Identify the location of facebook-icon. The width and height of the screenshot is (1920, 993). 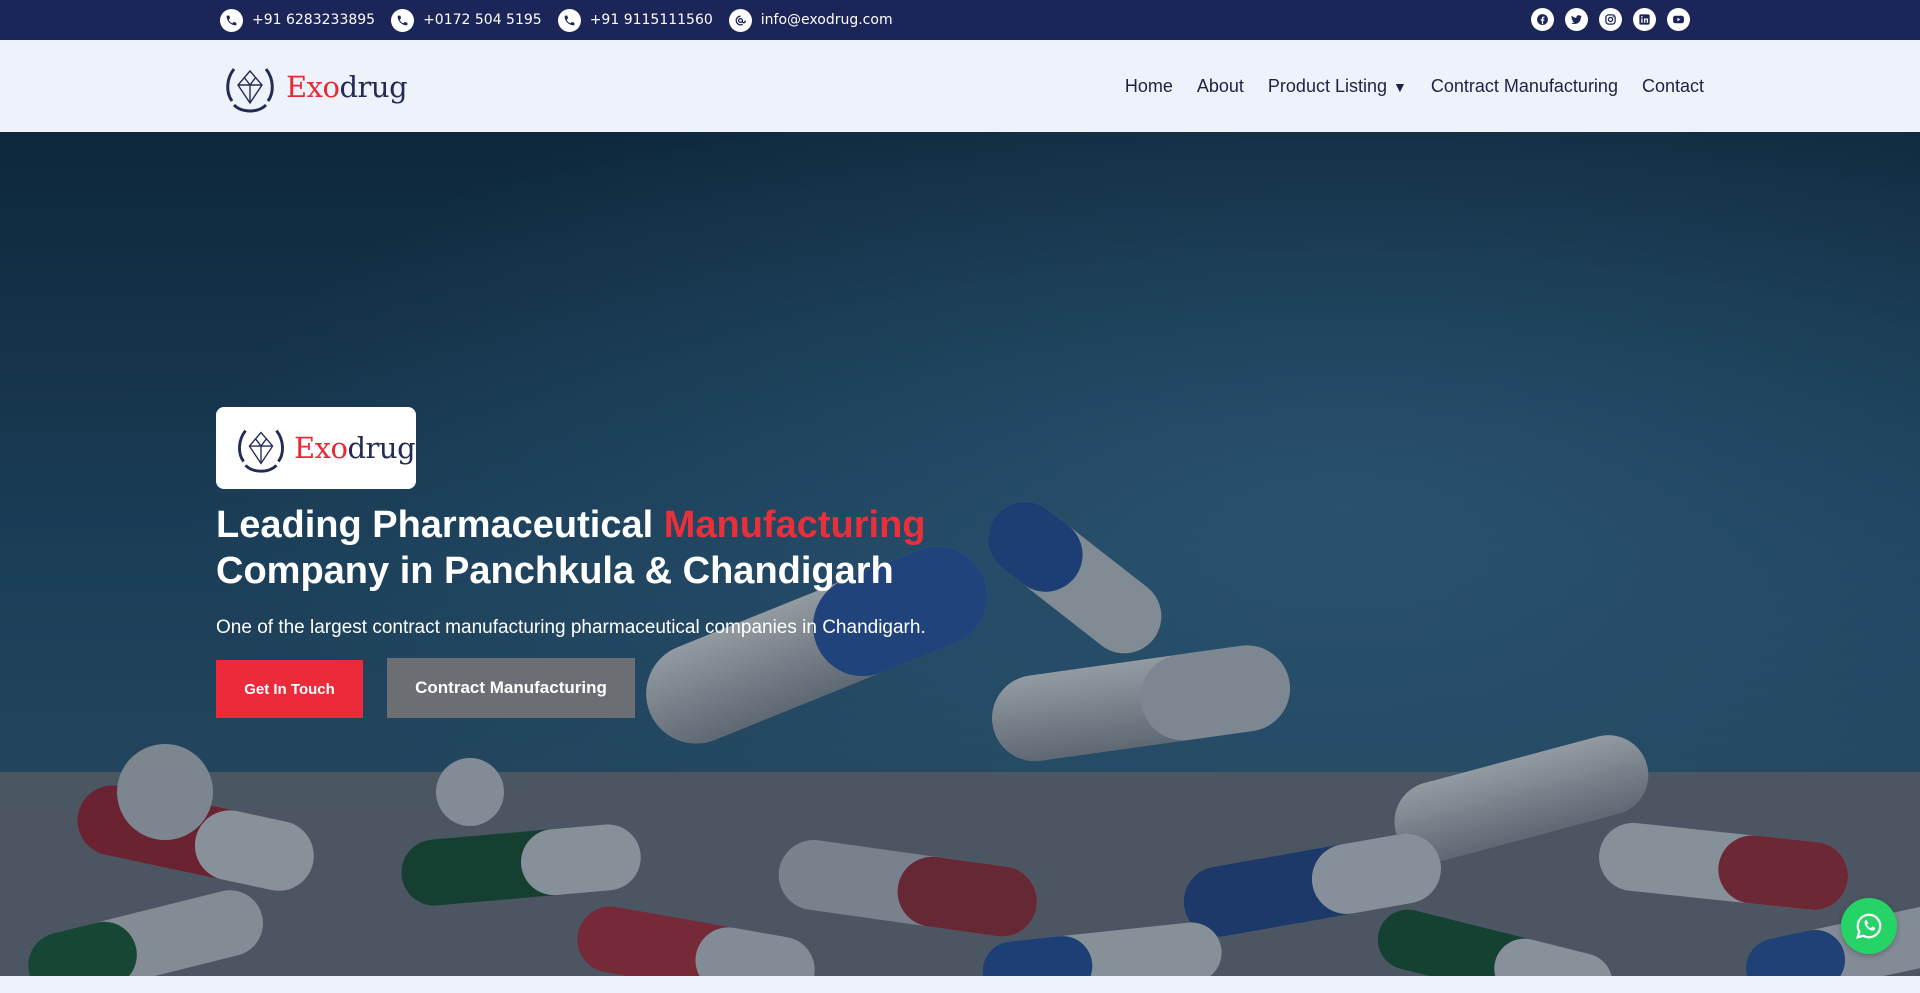
(1542, 19).